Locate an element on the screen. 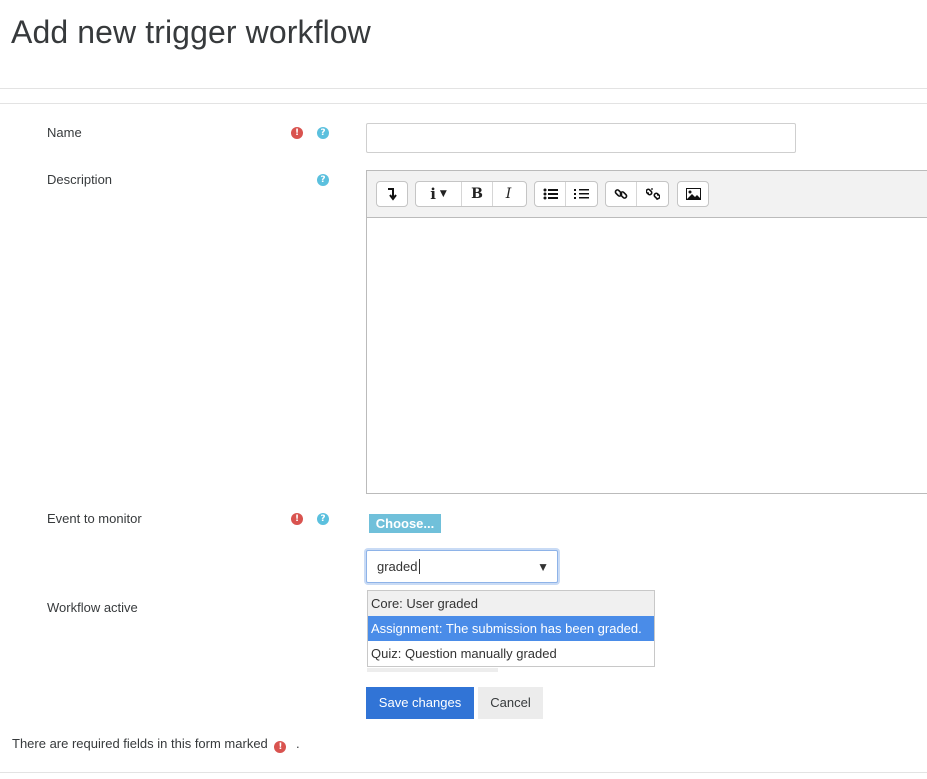  bold-icon: B is located at coordinates (477, 194).